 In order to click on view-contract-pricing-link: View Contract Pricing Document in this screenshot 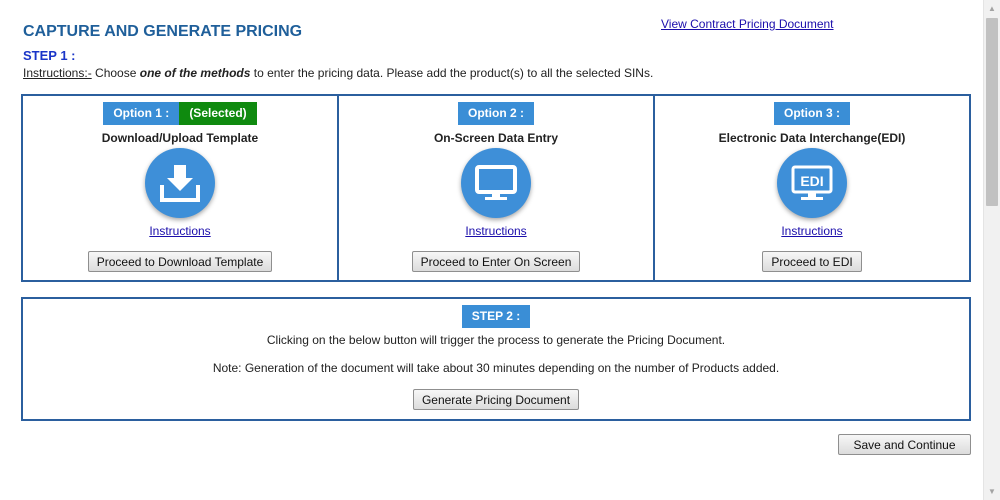, I will do `click(747, 24)`.